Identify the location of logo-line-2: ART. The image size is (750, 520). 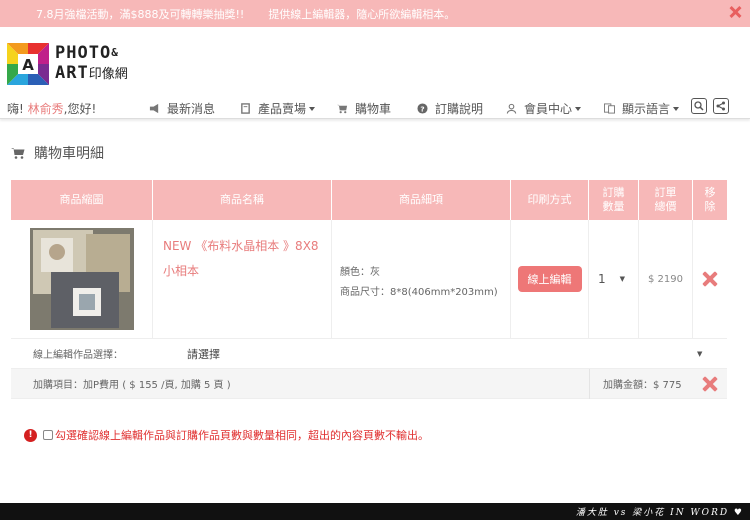
(72, 73).